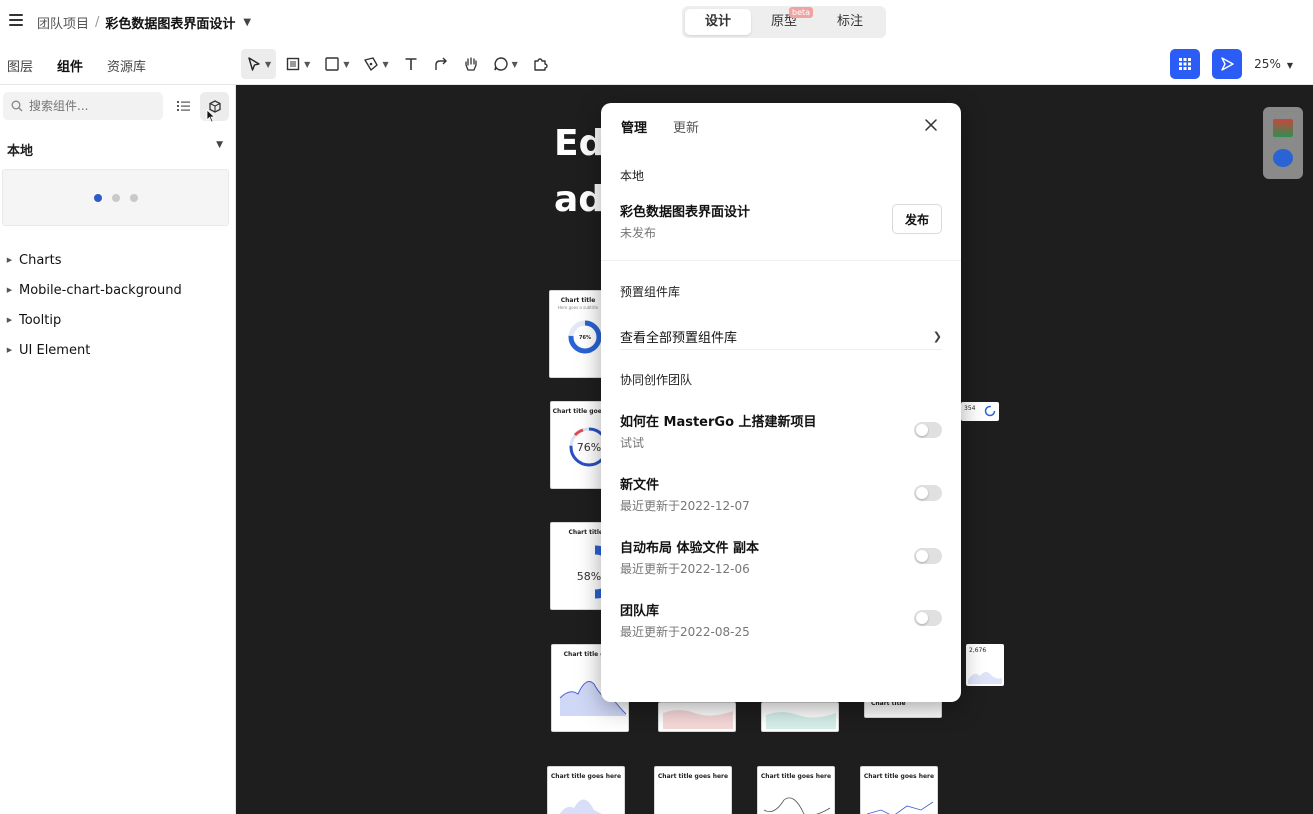 The image size is (1313, 814). I want to click on stat-value: 354, so click(970, 408).